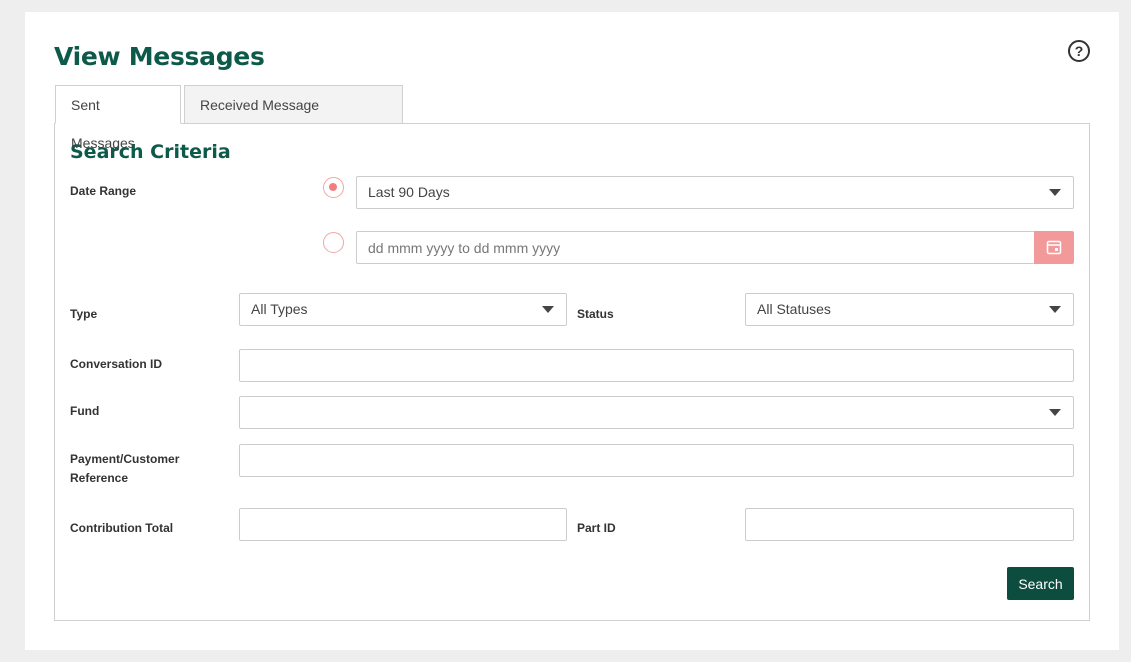 The width and height of the screenshot is (1131, 662). What do you see at coordinates (715, 192) in the screenshot?
I see `date-range-preset-select: Last 90 Days` at bounding box center [715, 192].